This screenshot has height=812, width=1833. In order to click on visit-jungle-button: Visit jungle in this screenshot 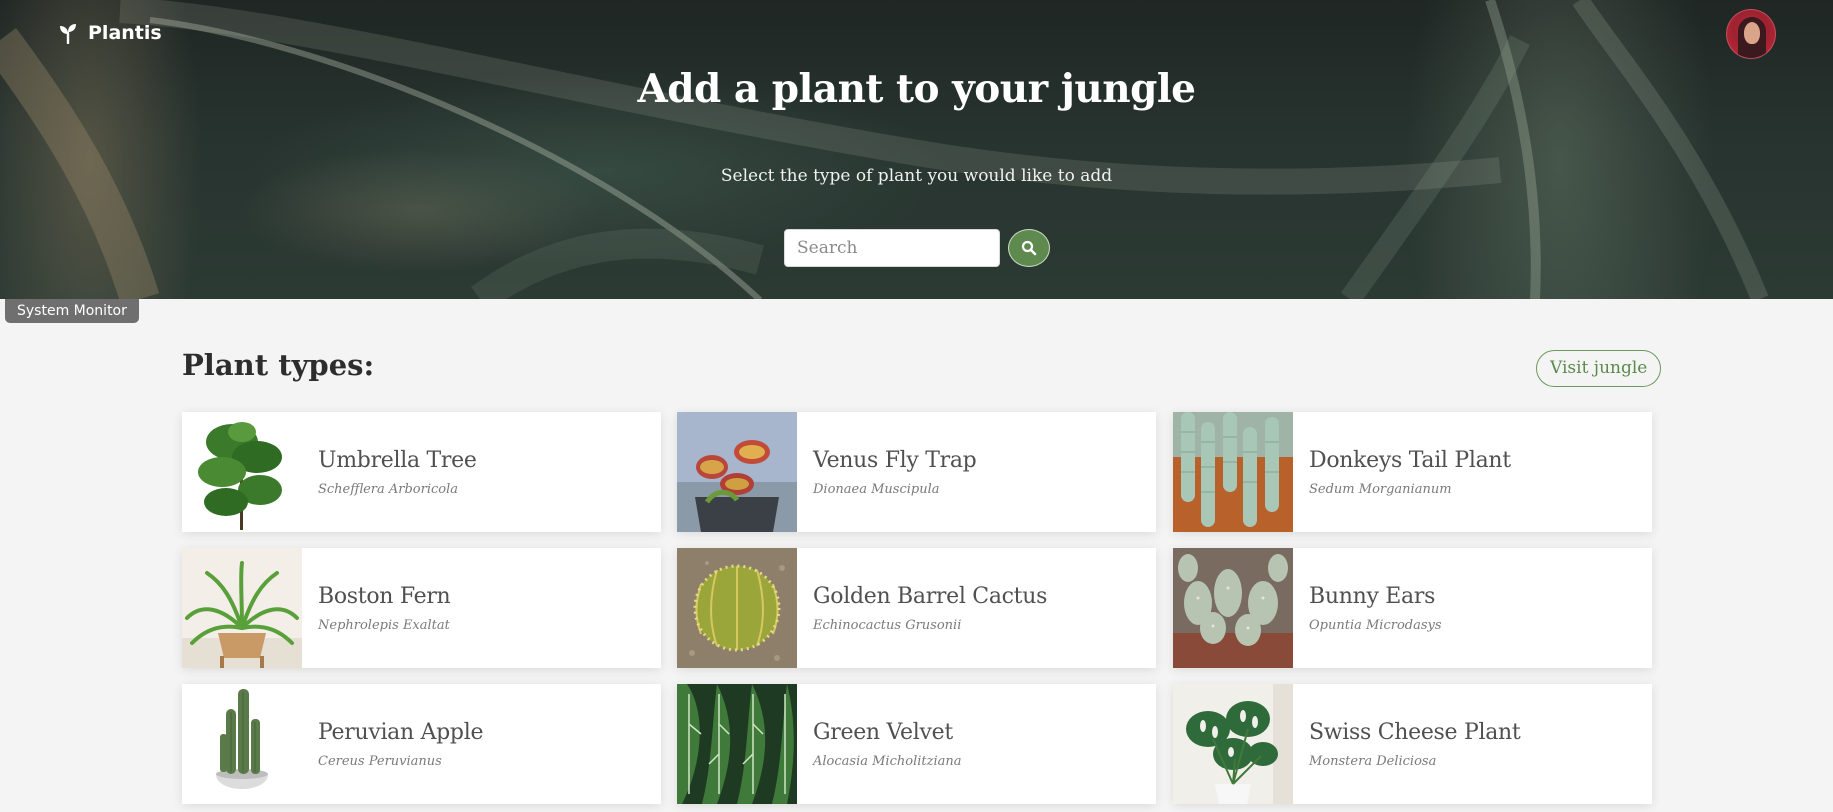, I will do `click(1599, 368)`.